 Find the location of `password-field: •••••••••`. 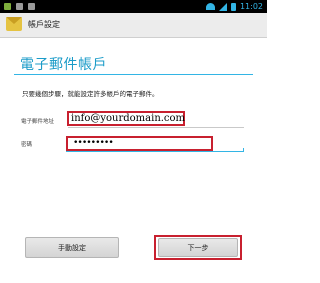

password-field: ••••••••• is located at coordinates (139, 143).